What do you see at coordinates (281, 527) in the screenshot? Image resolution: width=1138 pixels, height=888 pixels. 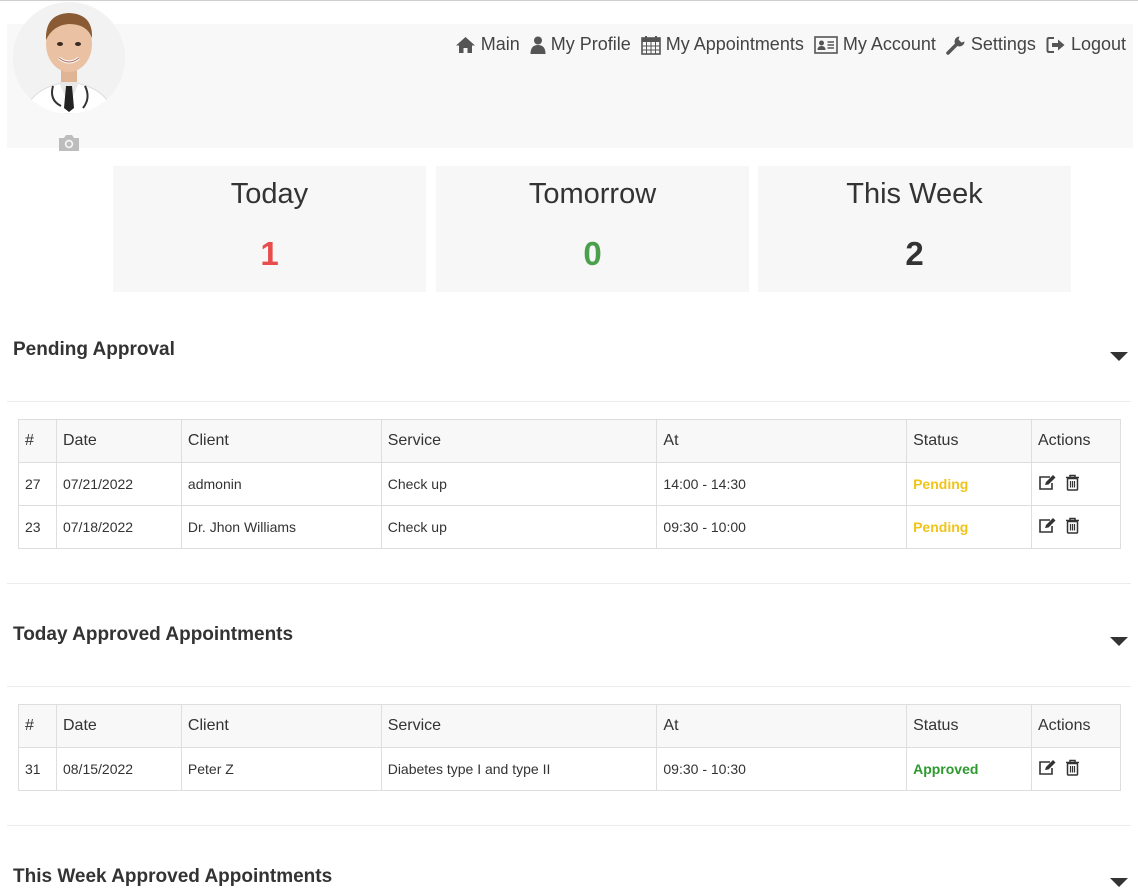 I see `cell-client: Dr. Jhon Williams` at bounding box center [281, 527].